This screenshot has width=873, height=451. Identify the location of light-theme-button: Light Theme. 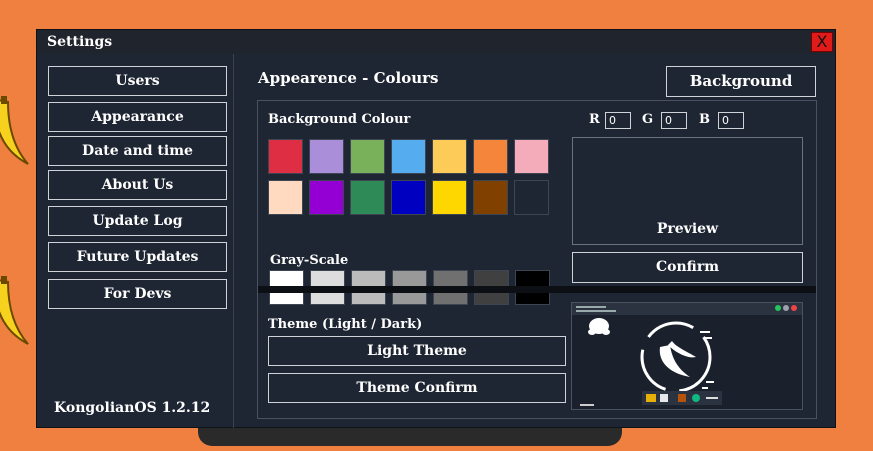
(417, 351).